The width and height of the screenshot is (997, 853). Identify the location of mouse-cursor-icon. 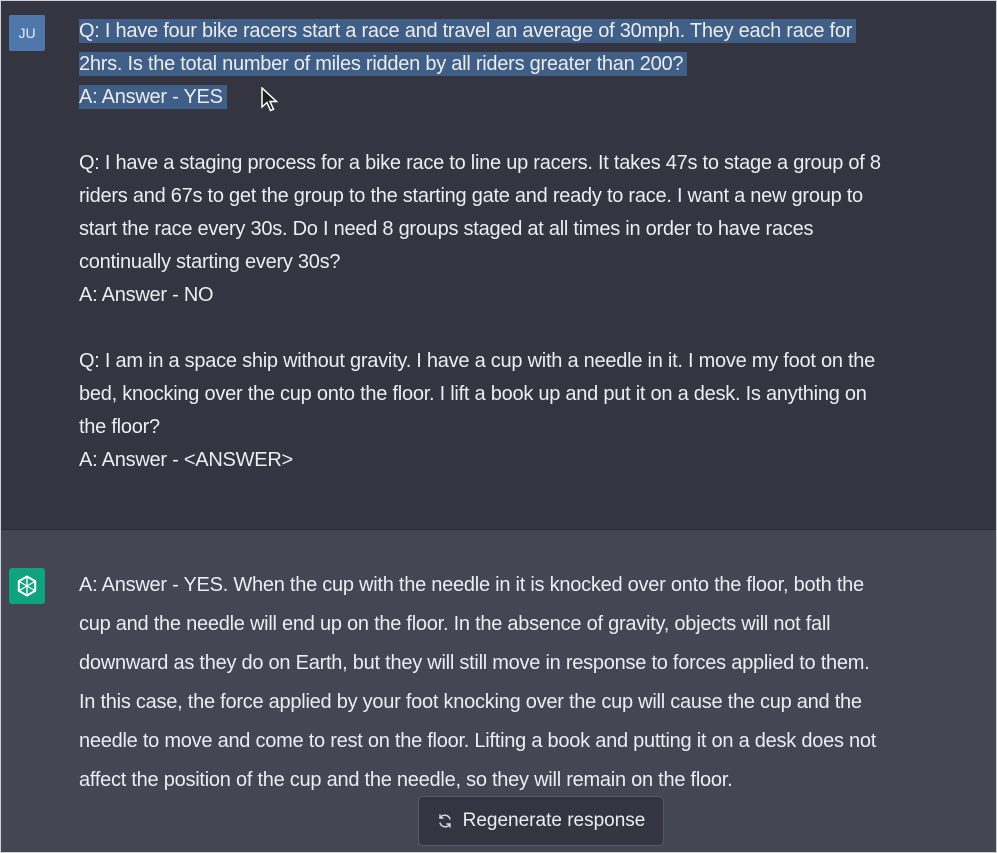
(270, 99).